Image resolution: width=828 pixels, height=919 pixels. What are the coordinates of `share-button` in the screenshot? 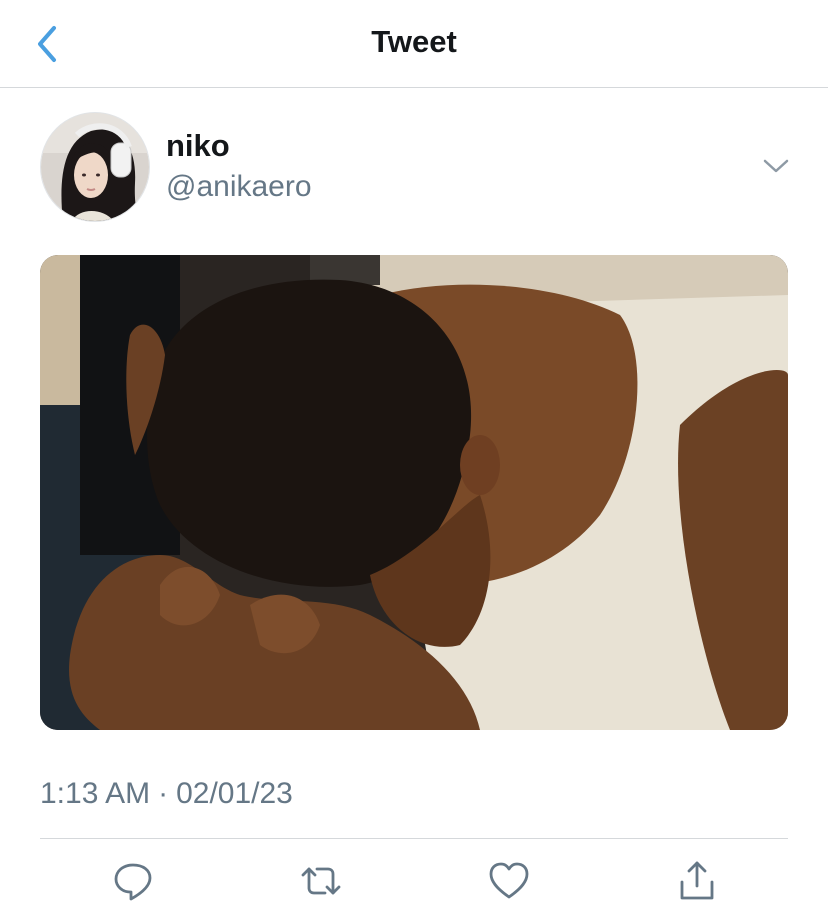 It's located at (697, 881).